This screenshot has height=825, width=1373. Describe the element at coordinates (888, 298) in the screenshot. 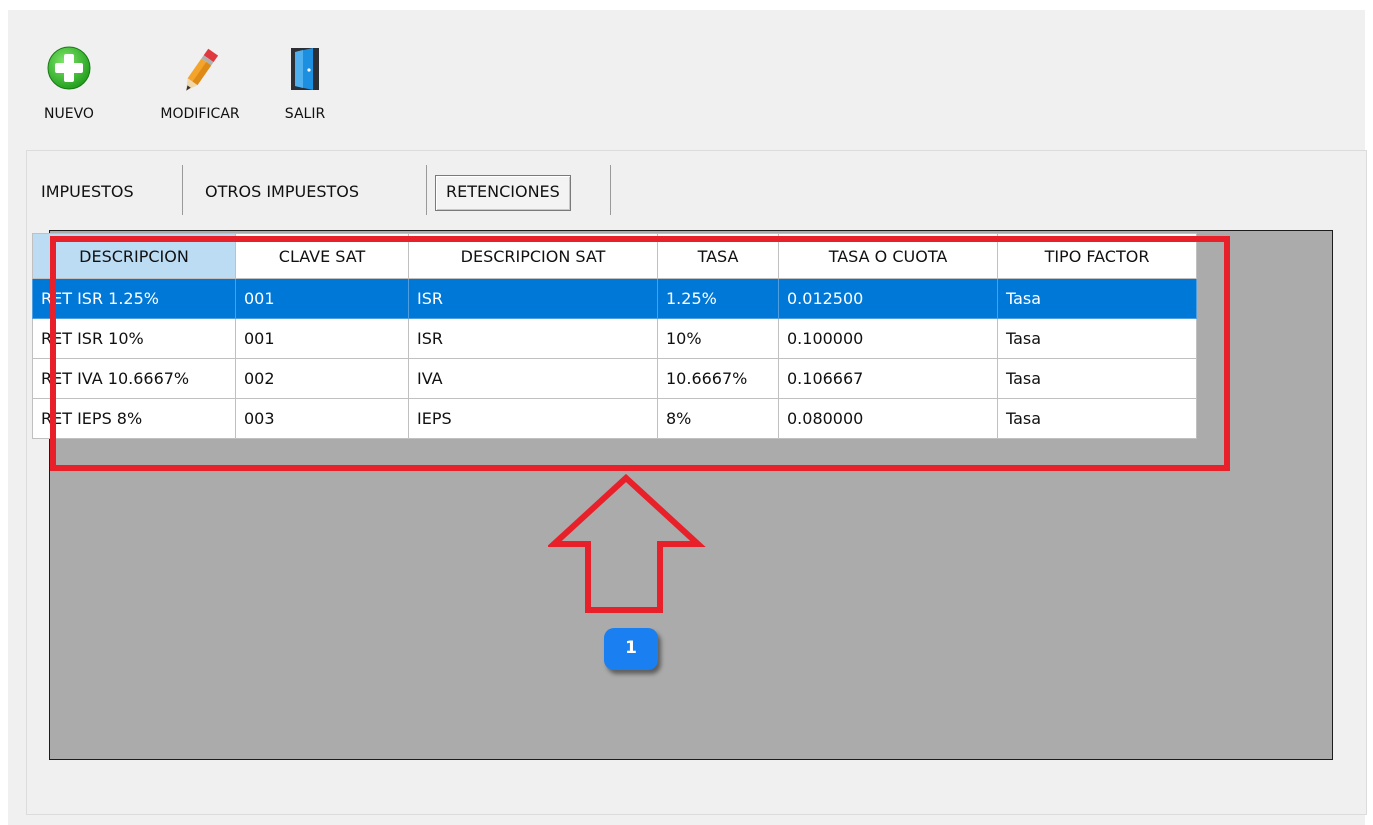

I see `cell-tasa-o-cuota: 0.012500` at that location.